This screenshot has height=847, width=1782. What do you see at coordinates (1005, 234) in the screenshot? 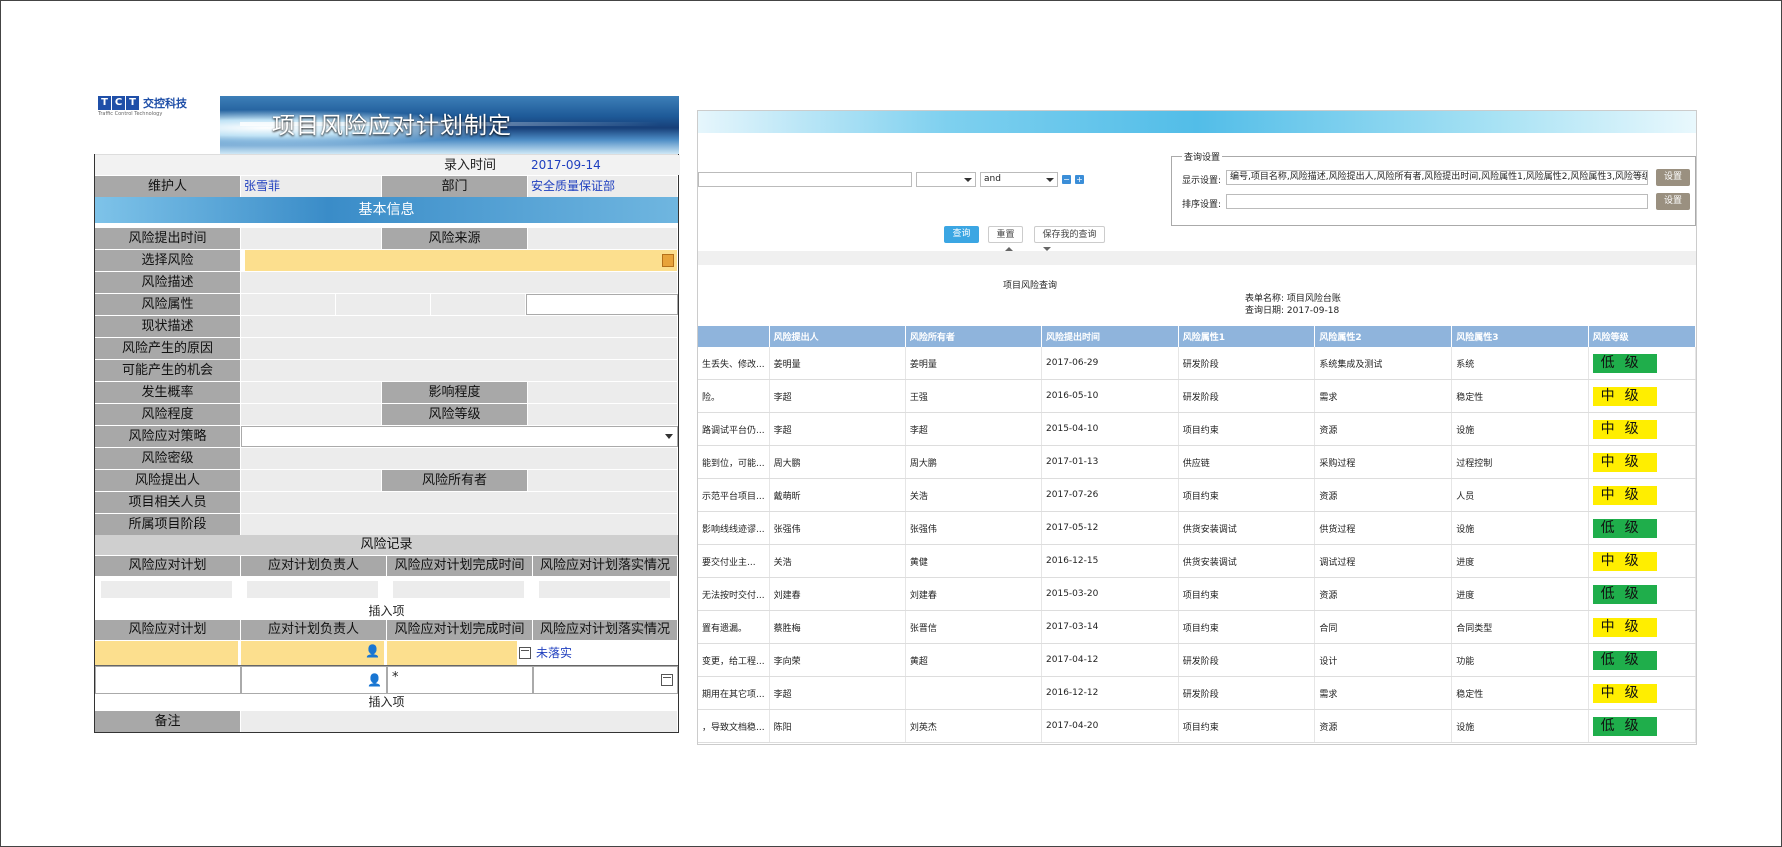
I see `reset-button: 重置` at bounding box center [1005, 234].